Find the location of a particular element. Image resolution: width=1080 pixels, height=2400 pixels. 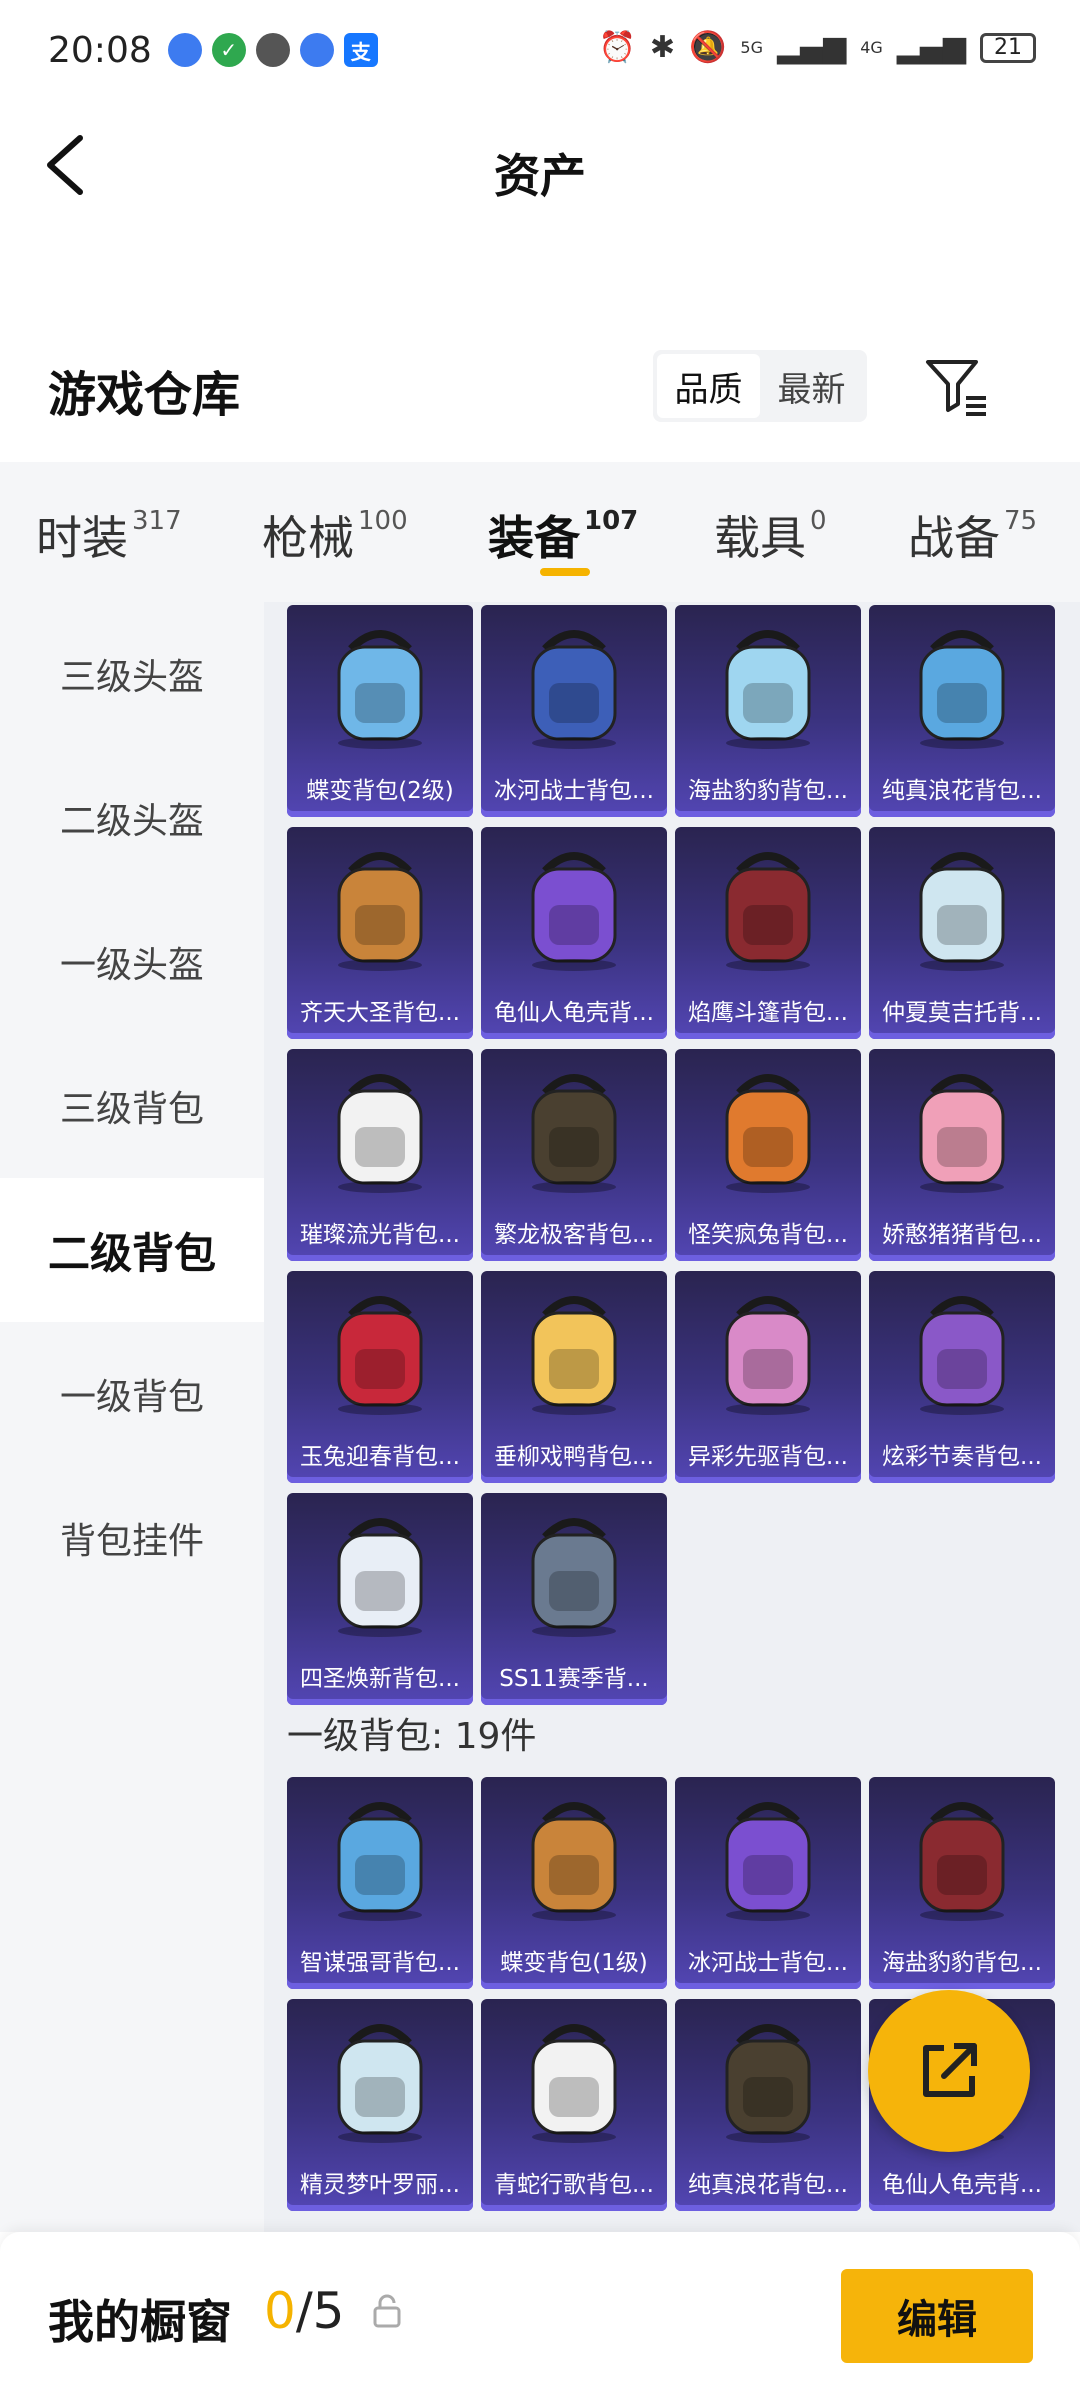

warehouse-title: 游戏仓库 is located at coordinates (144, 395).